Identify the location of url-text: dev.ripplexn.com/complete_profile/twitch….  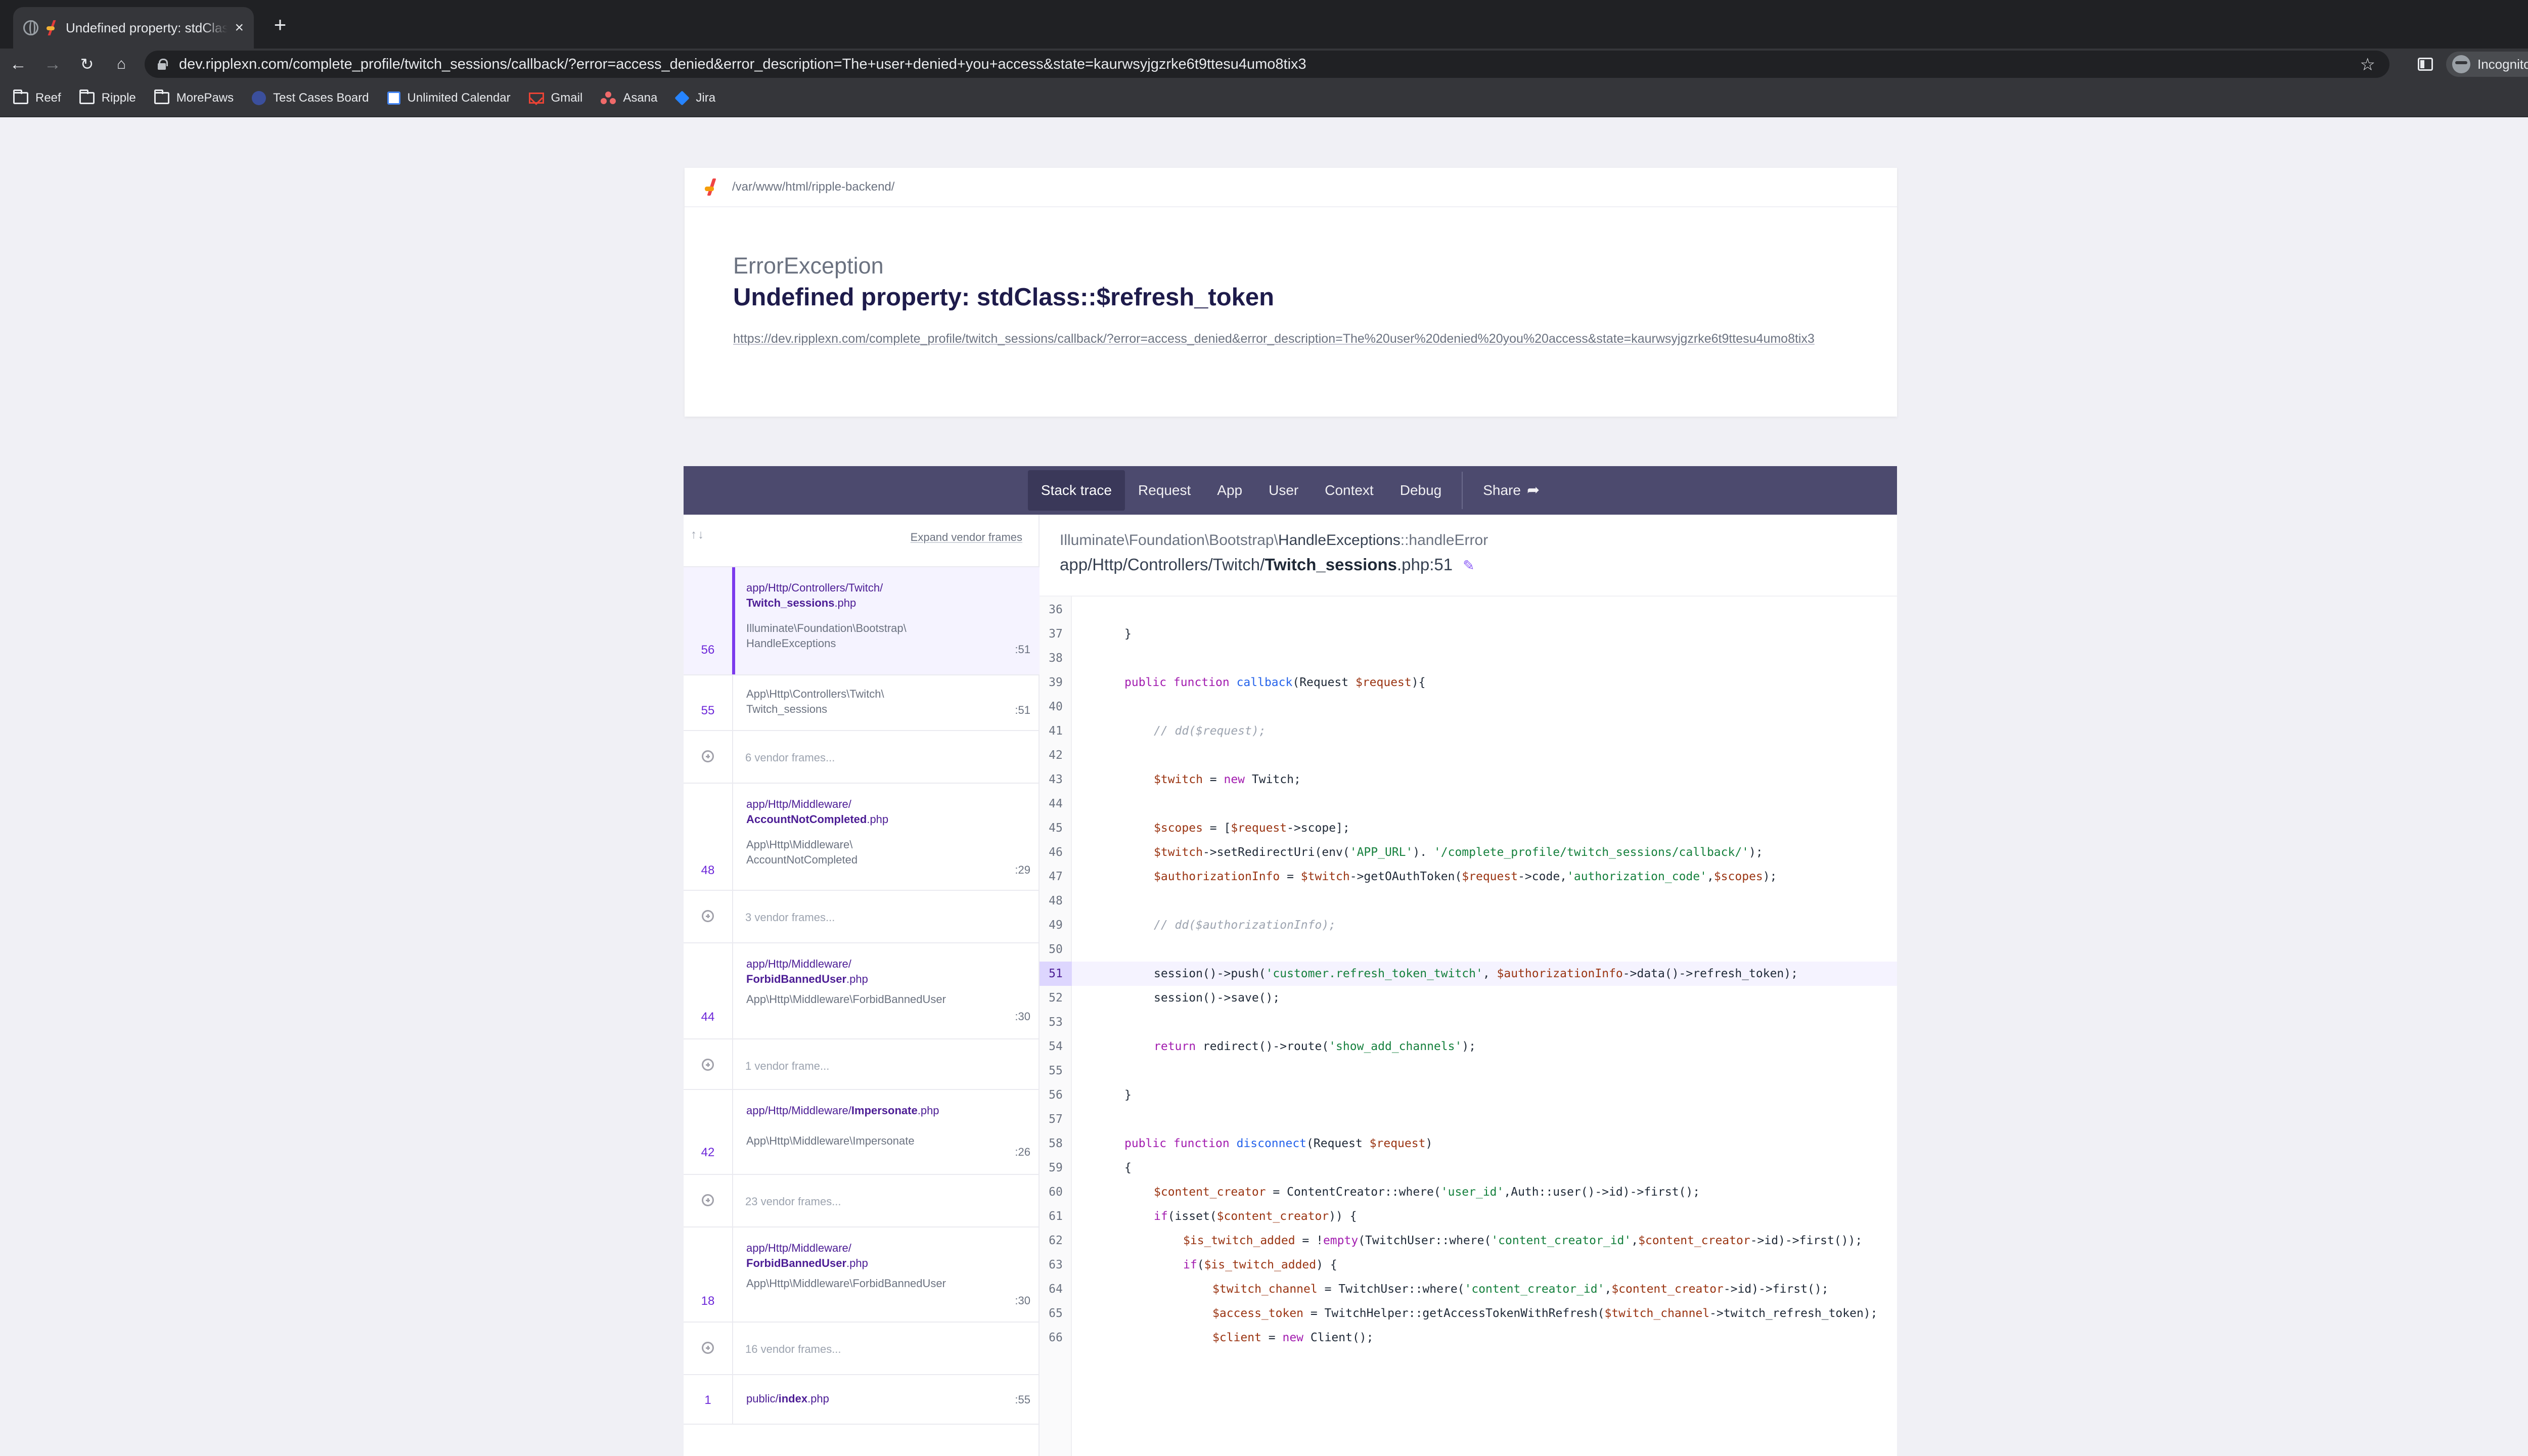
(743, 64).